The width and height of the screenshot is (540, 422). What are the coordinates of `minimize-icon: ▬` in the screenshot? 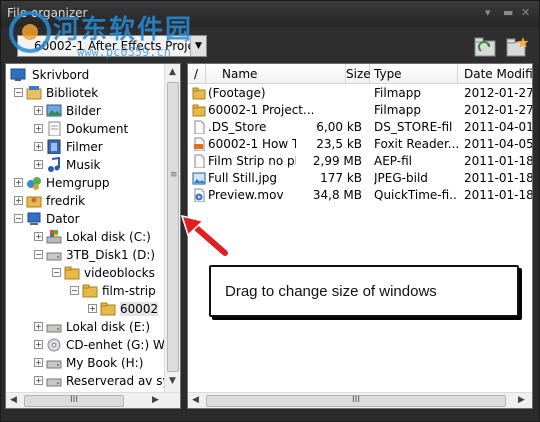 It's located at (508, 12).